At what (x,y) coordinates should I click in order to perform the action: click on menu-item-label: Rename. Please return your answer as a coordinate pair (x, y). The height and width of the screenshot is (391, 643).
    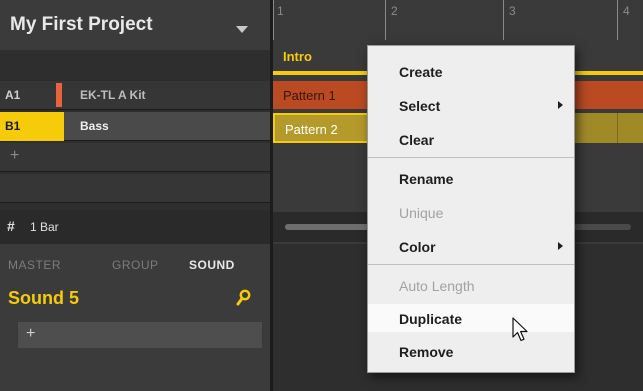
    Looking at the image, I should click on (426, 179).